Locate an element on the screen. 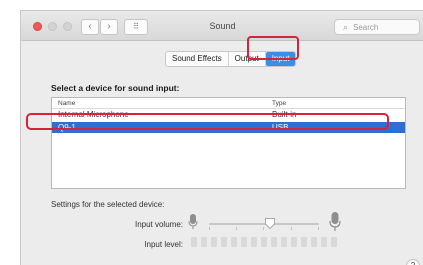 The image size is (423, 265). settings-heading: Settings for the selected device: is located at coordinates (108, 204).